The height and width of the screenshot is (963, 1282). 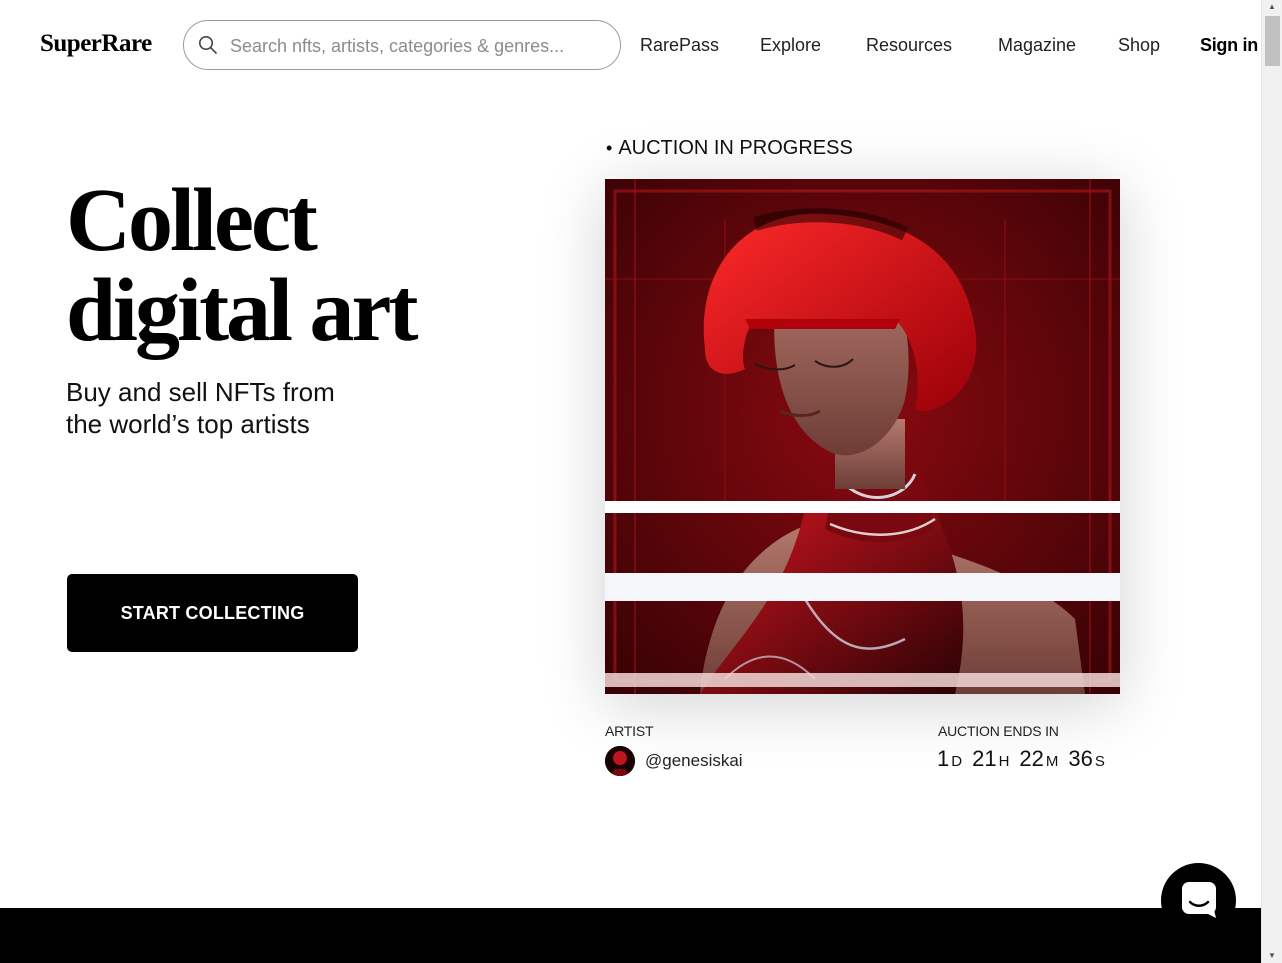 I want to click on countdown-seconds: 36, so click(x=1080, y=758).